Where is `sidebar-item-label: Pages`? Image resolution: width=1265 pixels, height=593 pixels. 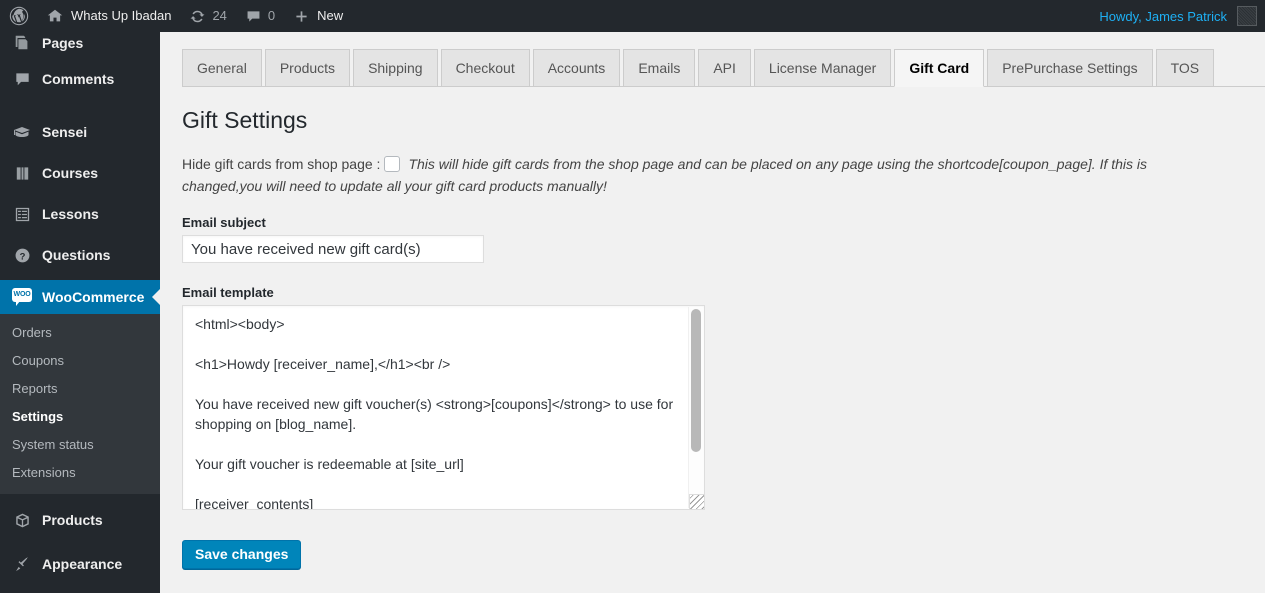
sidebar-item-label: Pages is located at coordinates (63, 43).